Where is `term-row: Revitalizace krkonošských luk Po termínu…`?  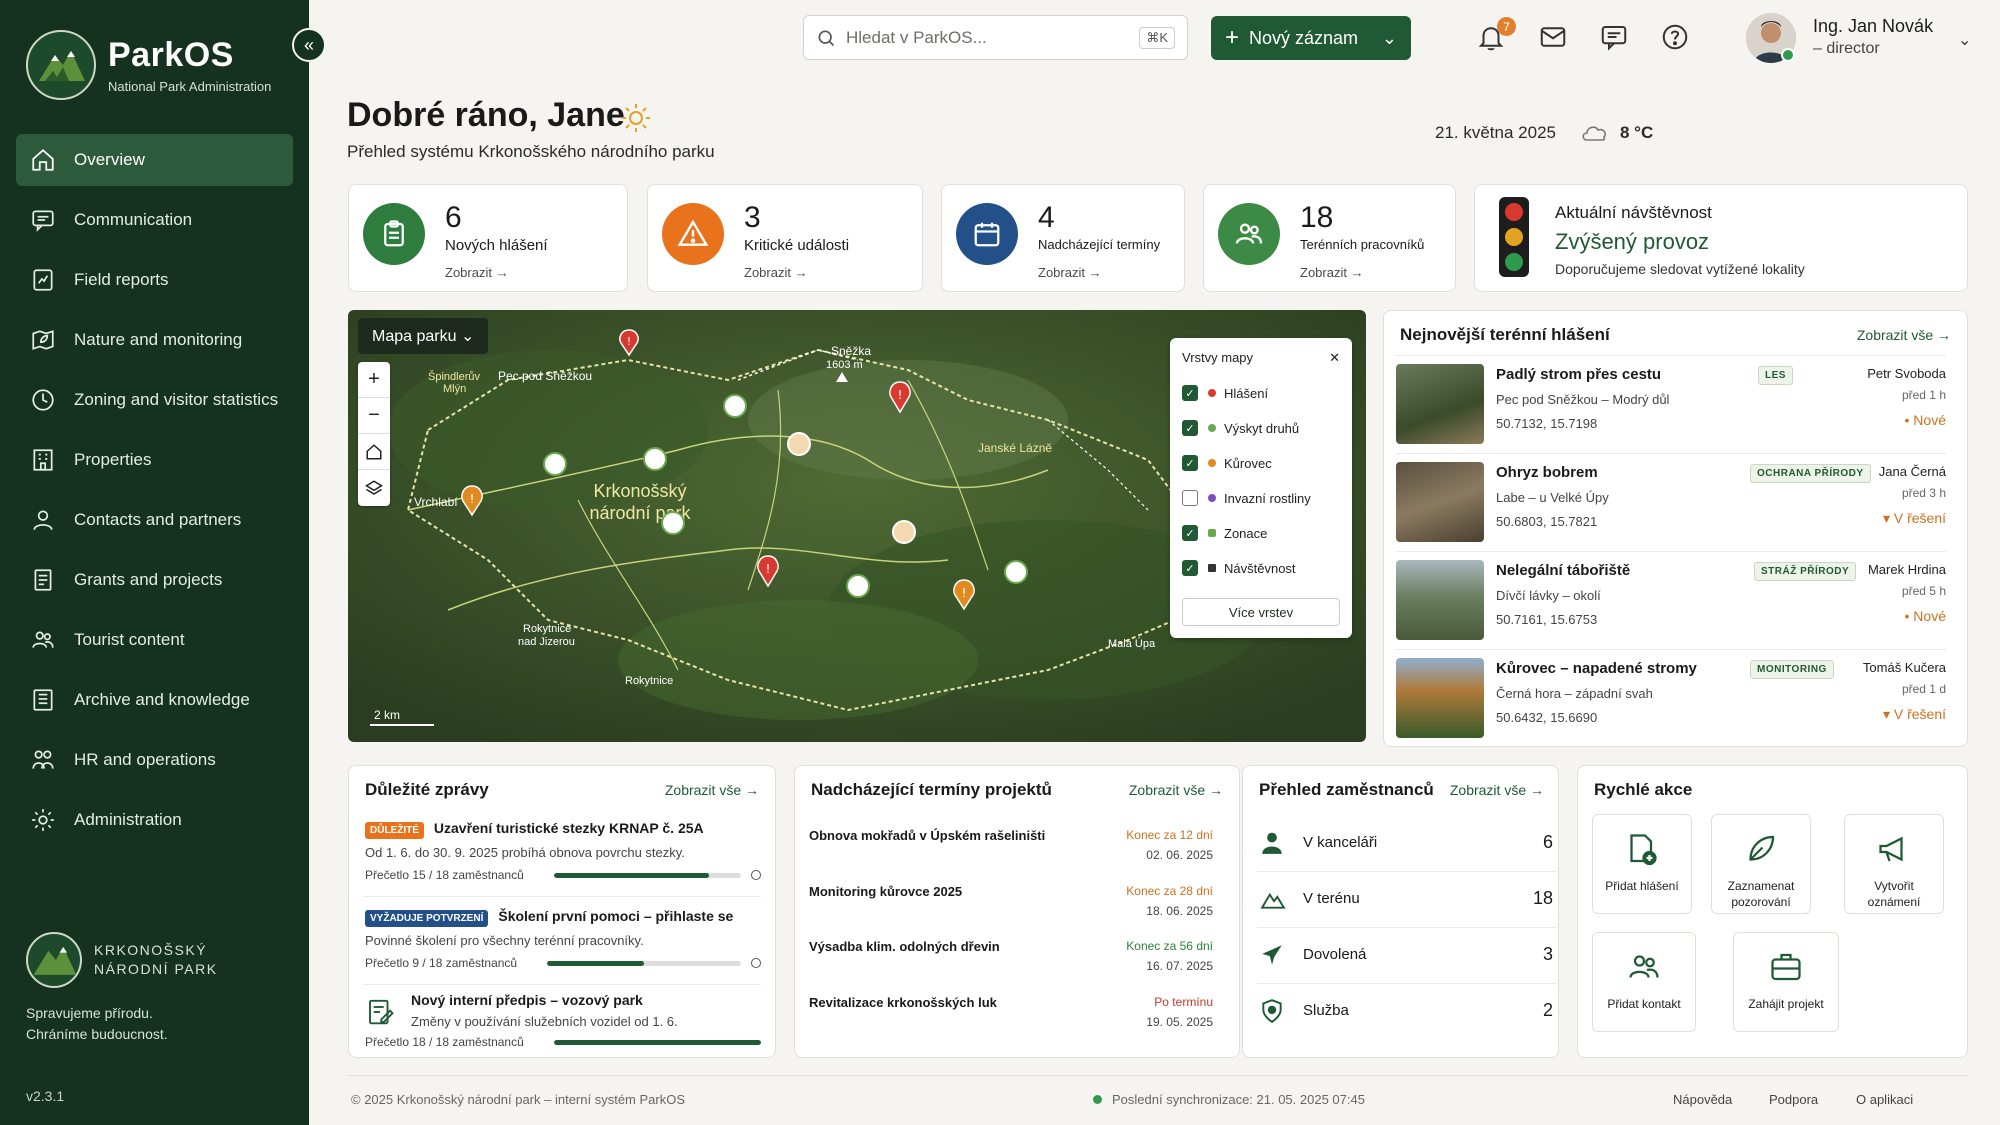
term-row: Revitalizace krkonošských luk Po termínu… is located at coordinates (1011, 1013).